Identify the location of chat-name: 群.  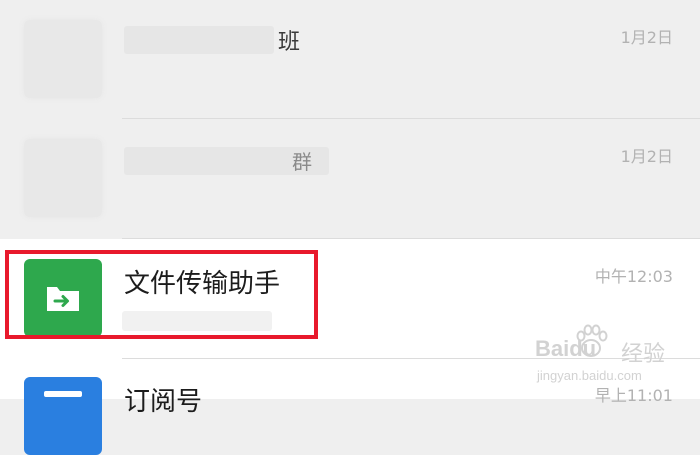
(302, 162).